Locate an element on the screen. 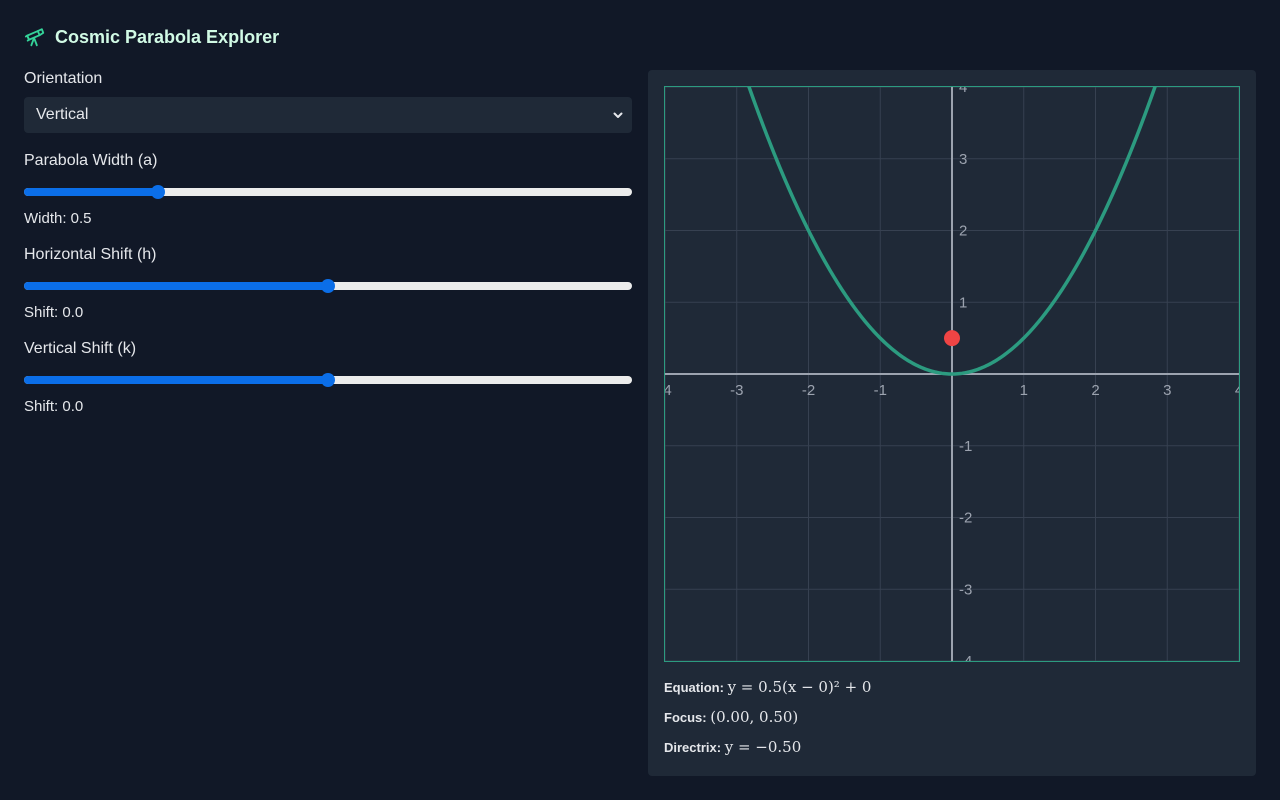 The width and height of the screenshot is (1280, 800). orientation-selected-value: Vertical is located at coordinates (62, 114).